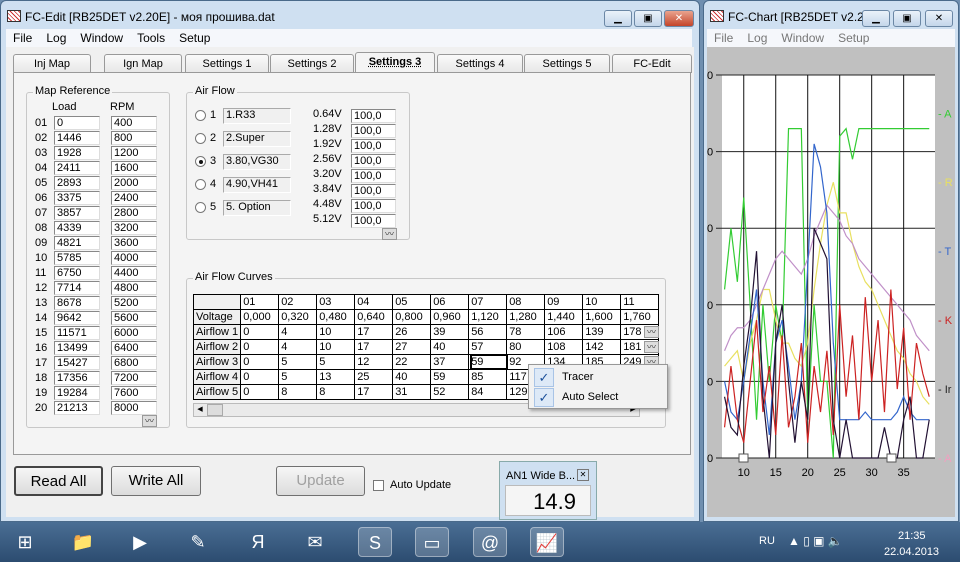 This screenshot has height=562, width=960. What do you see at coordinates (412, 317) in the screenshot?
I see `table-cell: 0,800` at bounding box center [412, 317].